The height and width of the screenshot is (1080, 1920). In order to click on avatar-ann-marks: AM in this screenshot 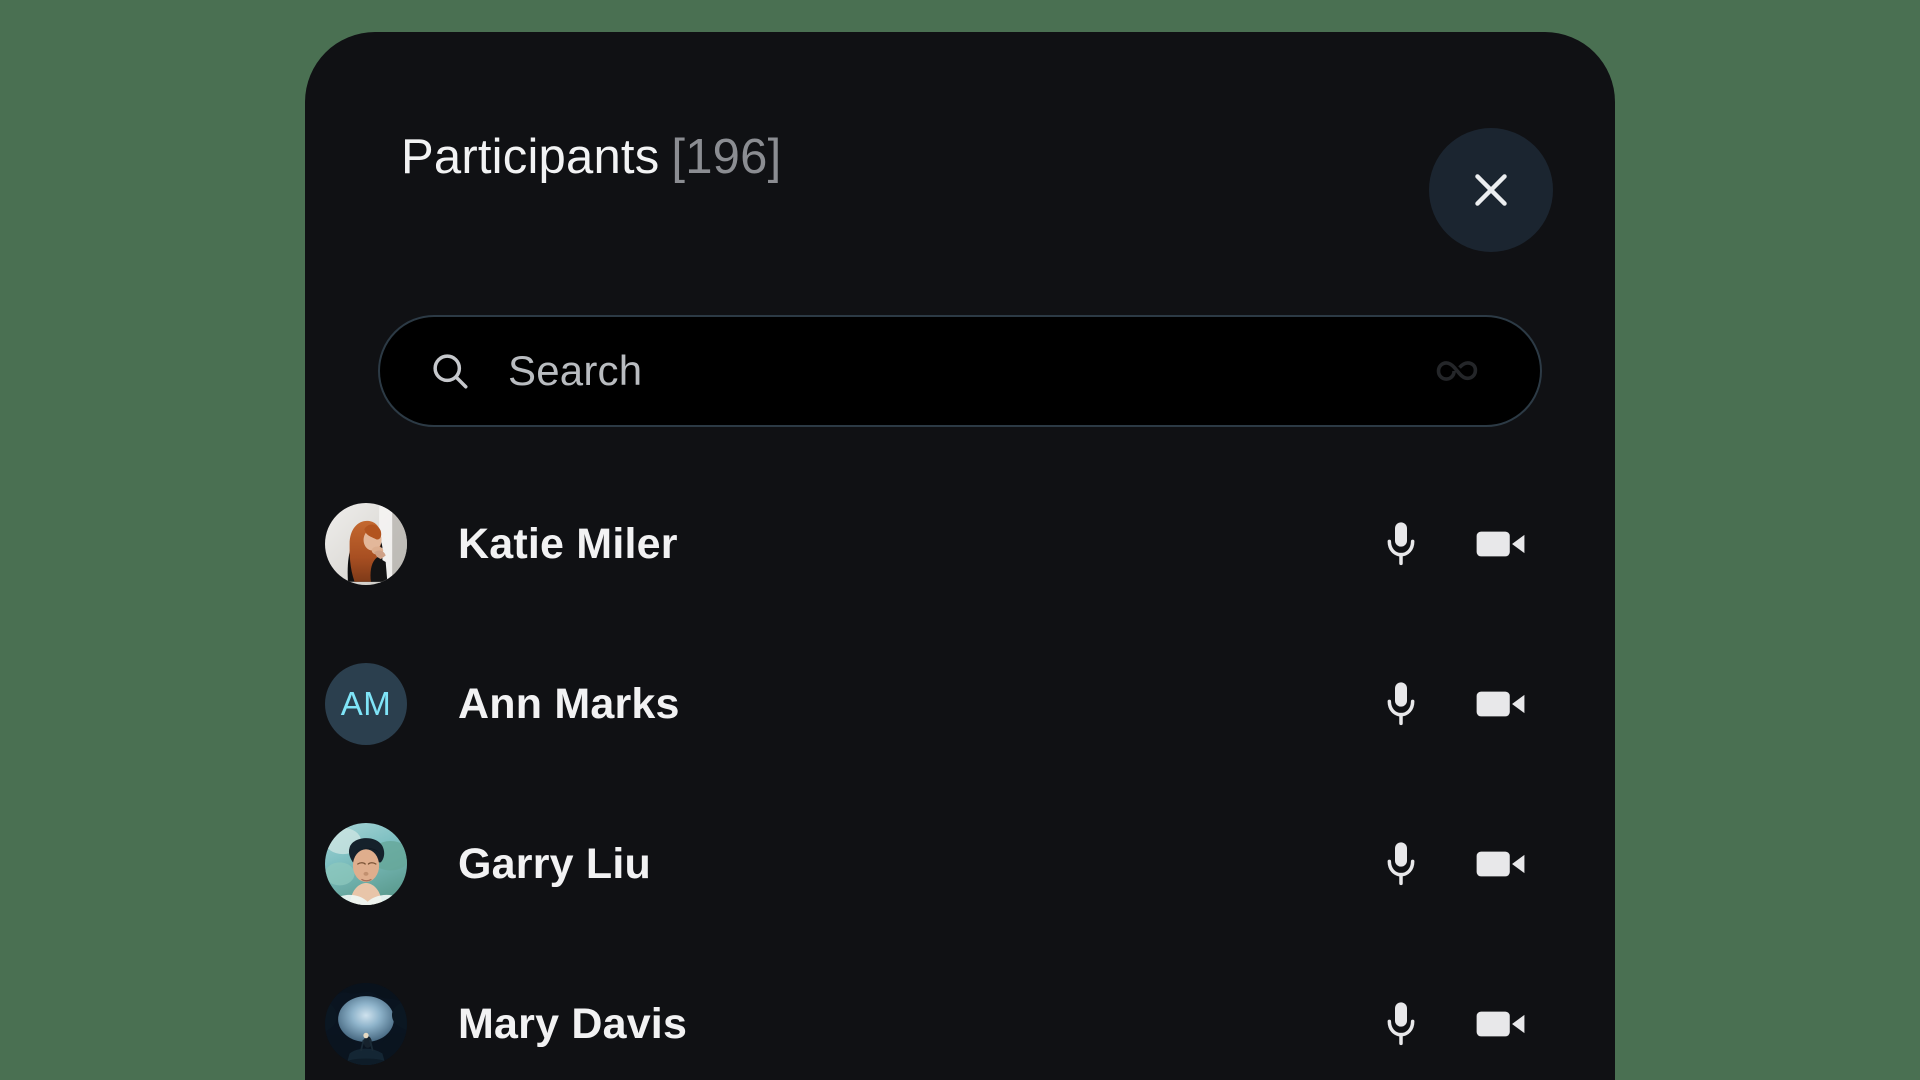, I will do `click(366, 704)`.